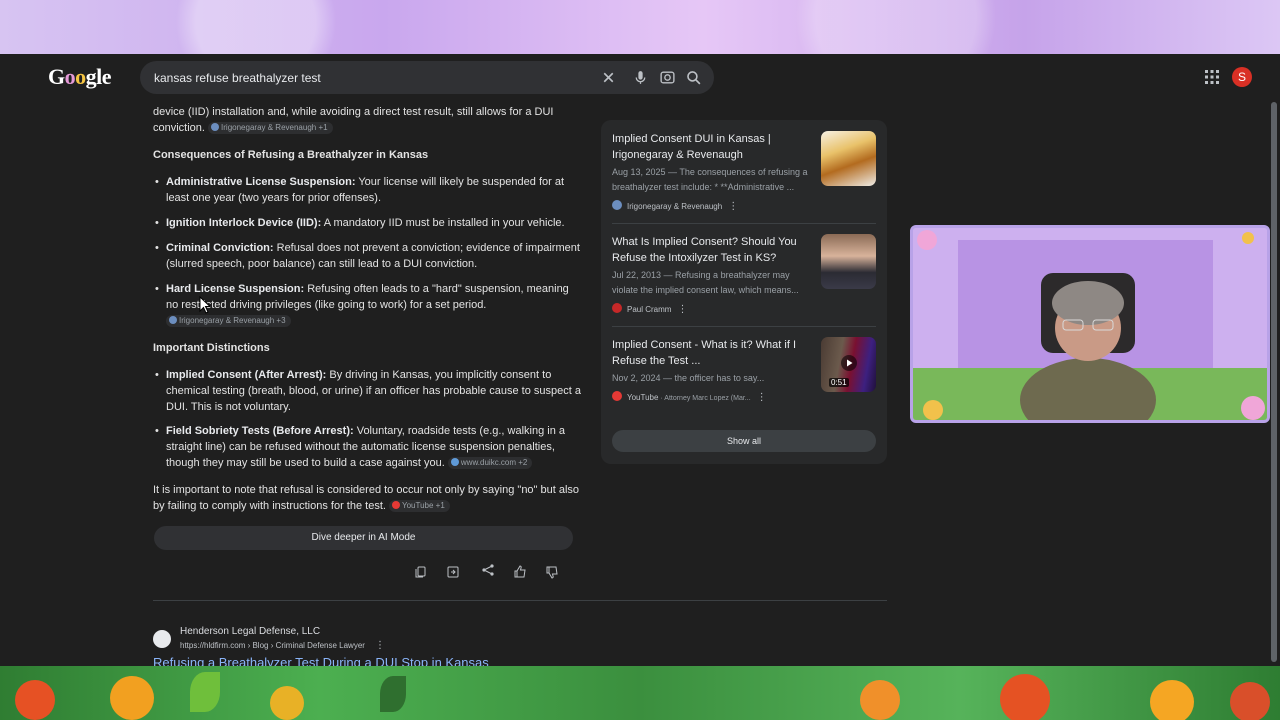 This screenshot has height=720, width=1280. Describe the element at coordinates (744, 397) in the screenshot. I see `source-meta: YouTube · Attorney Marc Lopez (Mar... ⋮` at that location.